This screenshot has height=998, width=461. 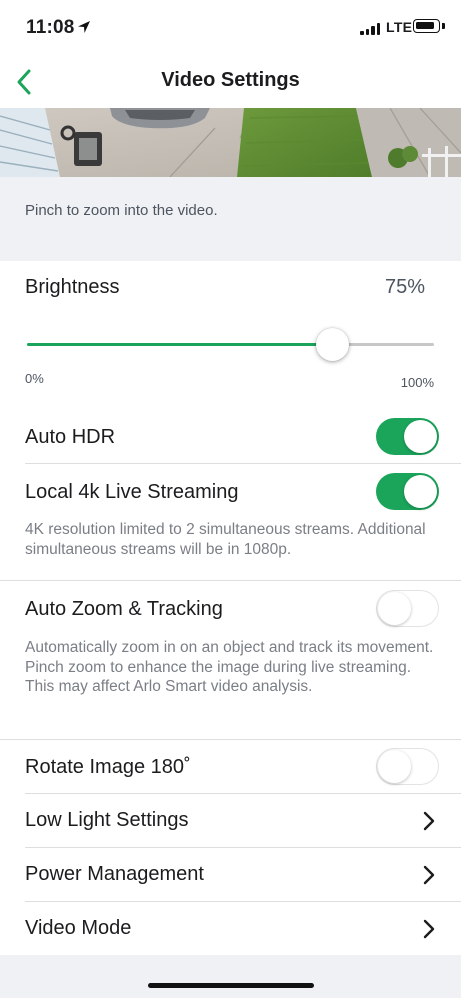 What do you see at coordinates (78, 928) in the screenshot?
I see `video-mode-label: Video Mode` at bounding box center [78, 928].